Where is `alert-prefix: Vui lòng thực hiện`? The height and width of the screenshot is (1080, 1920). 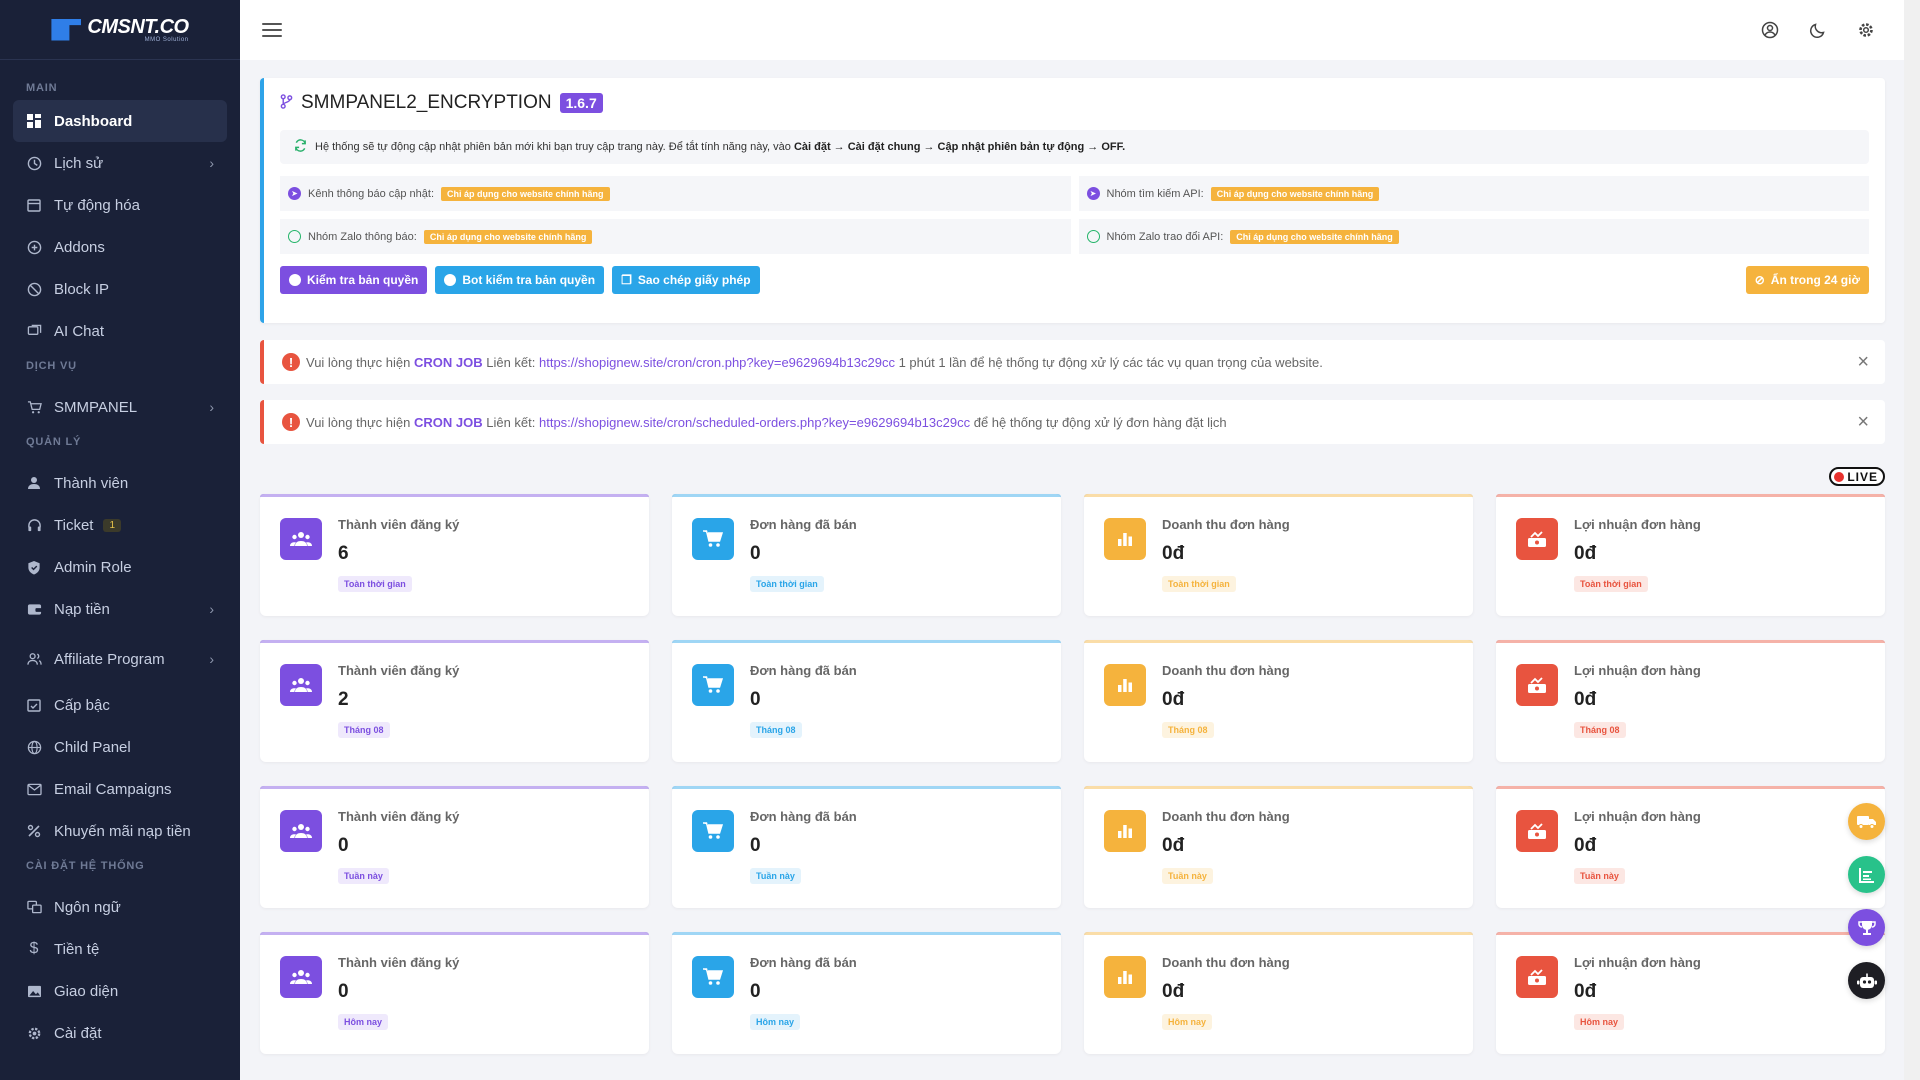
alert-prefix: Vui lòng thực hiện is located at coordinates (358, 422).